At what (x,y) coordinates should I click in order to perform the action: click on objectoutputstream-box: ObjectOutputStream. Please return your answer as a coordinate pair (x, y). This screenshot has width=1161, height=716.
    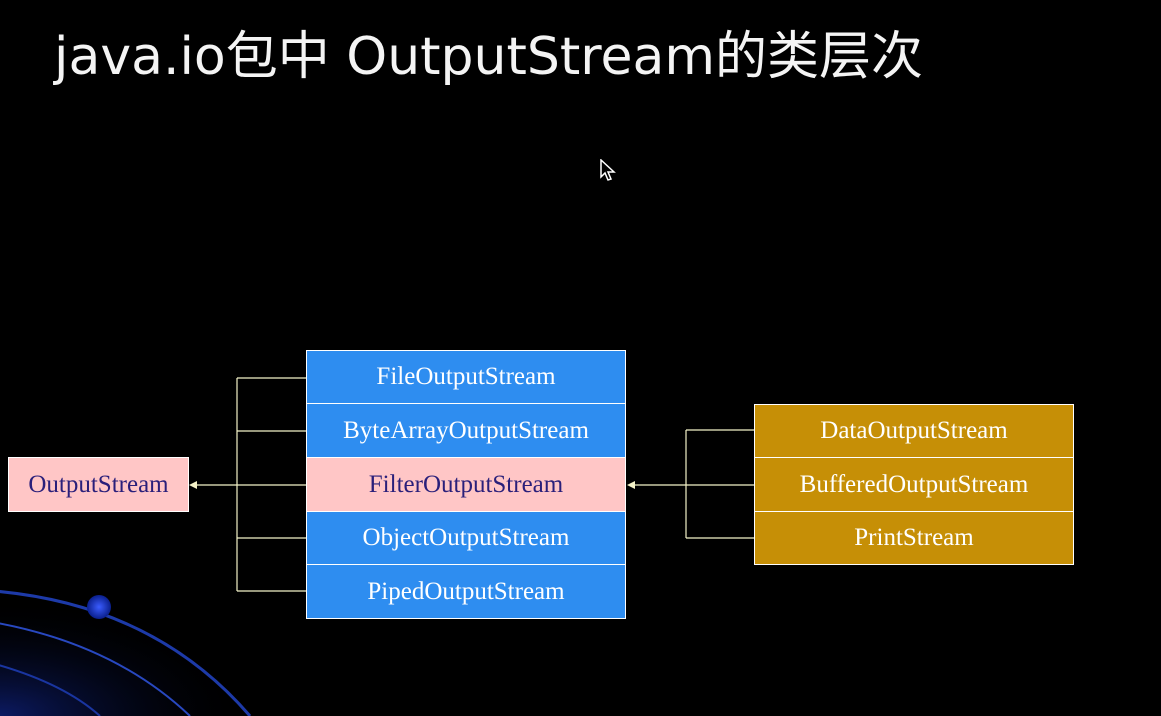
    Looking at the image, I should click on (466, 538).